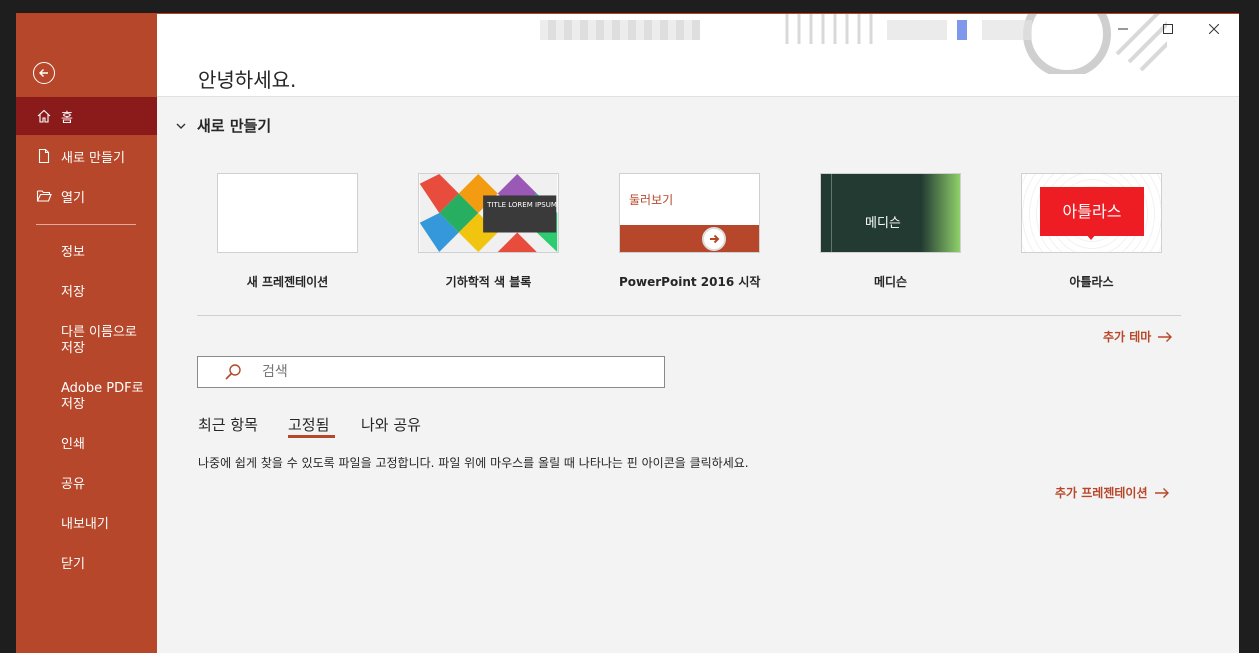 The width and height of the screenshot is (1259, 653). What do you see at coordinates (890, 282) in the screenshot?
I see `template-label: 메디슨` at bounding box center [890, 282].